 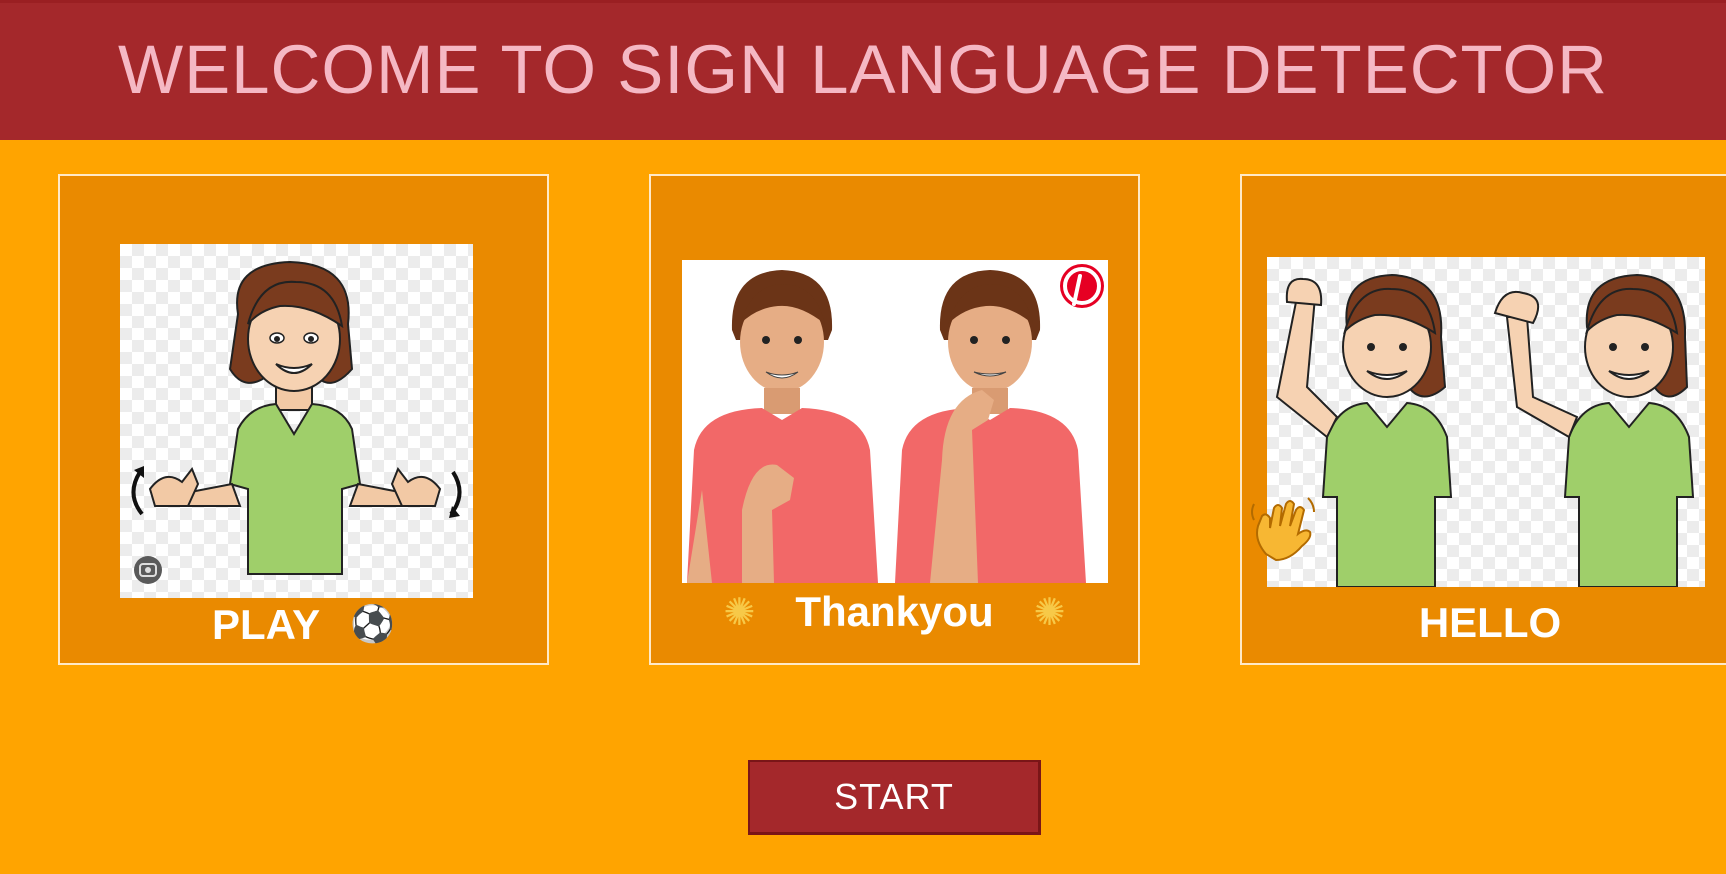 I want to click on waving-hand-icon, so click(x=1283, y=529).